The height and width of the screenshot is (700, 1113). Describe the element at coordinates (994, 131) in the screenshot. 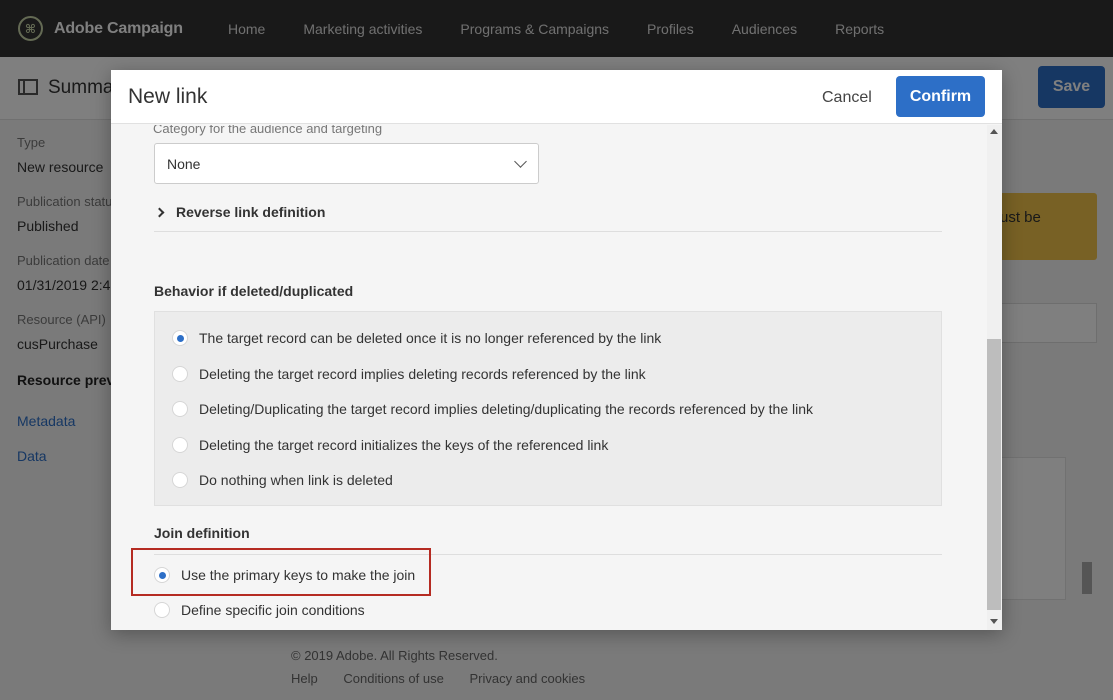

I see `scroll-up-icon` at that location.